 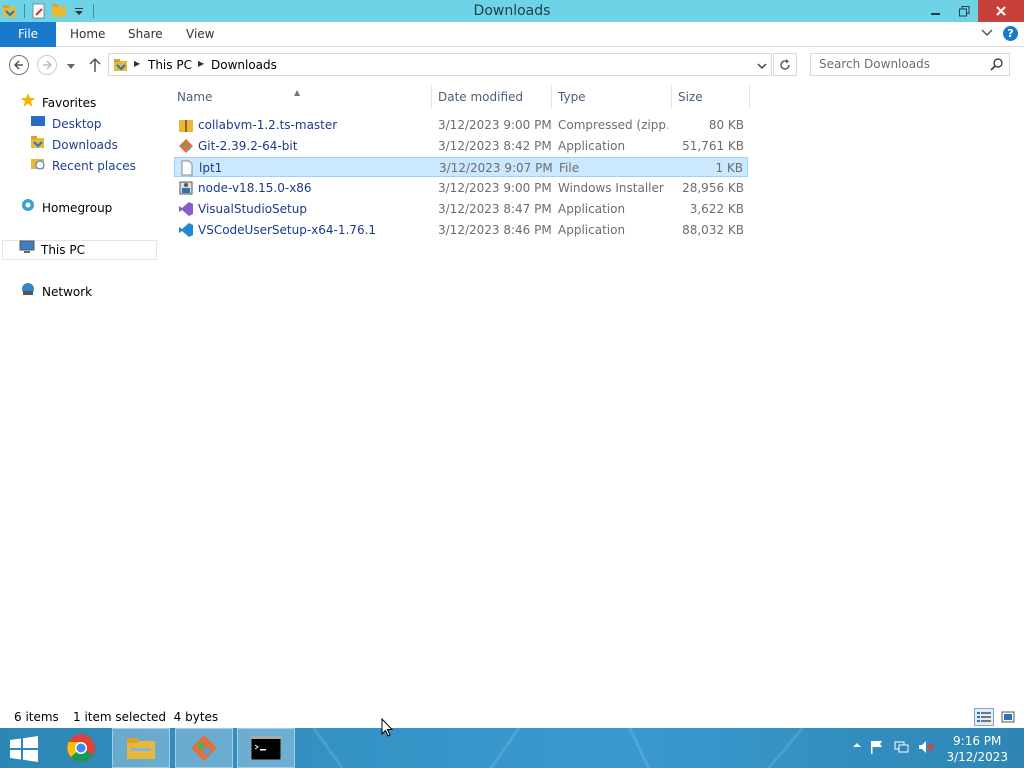 What do you see at coordinates (711, 97) in the screenshot?
I see `column-header-size: Size` at bounding box center [711, 97].